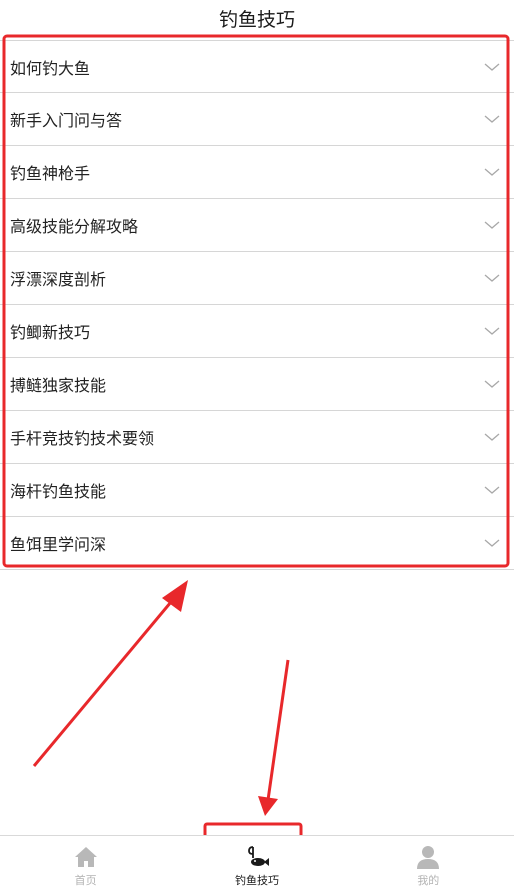  I want to click on fishing-hook-icon, so click(258, 856).